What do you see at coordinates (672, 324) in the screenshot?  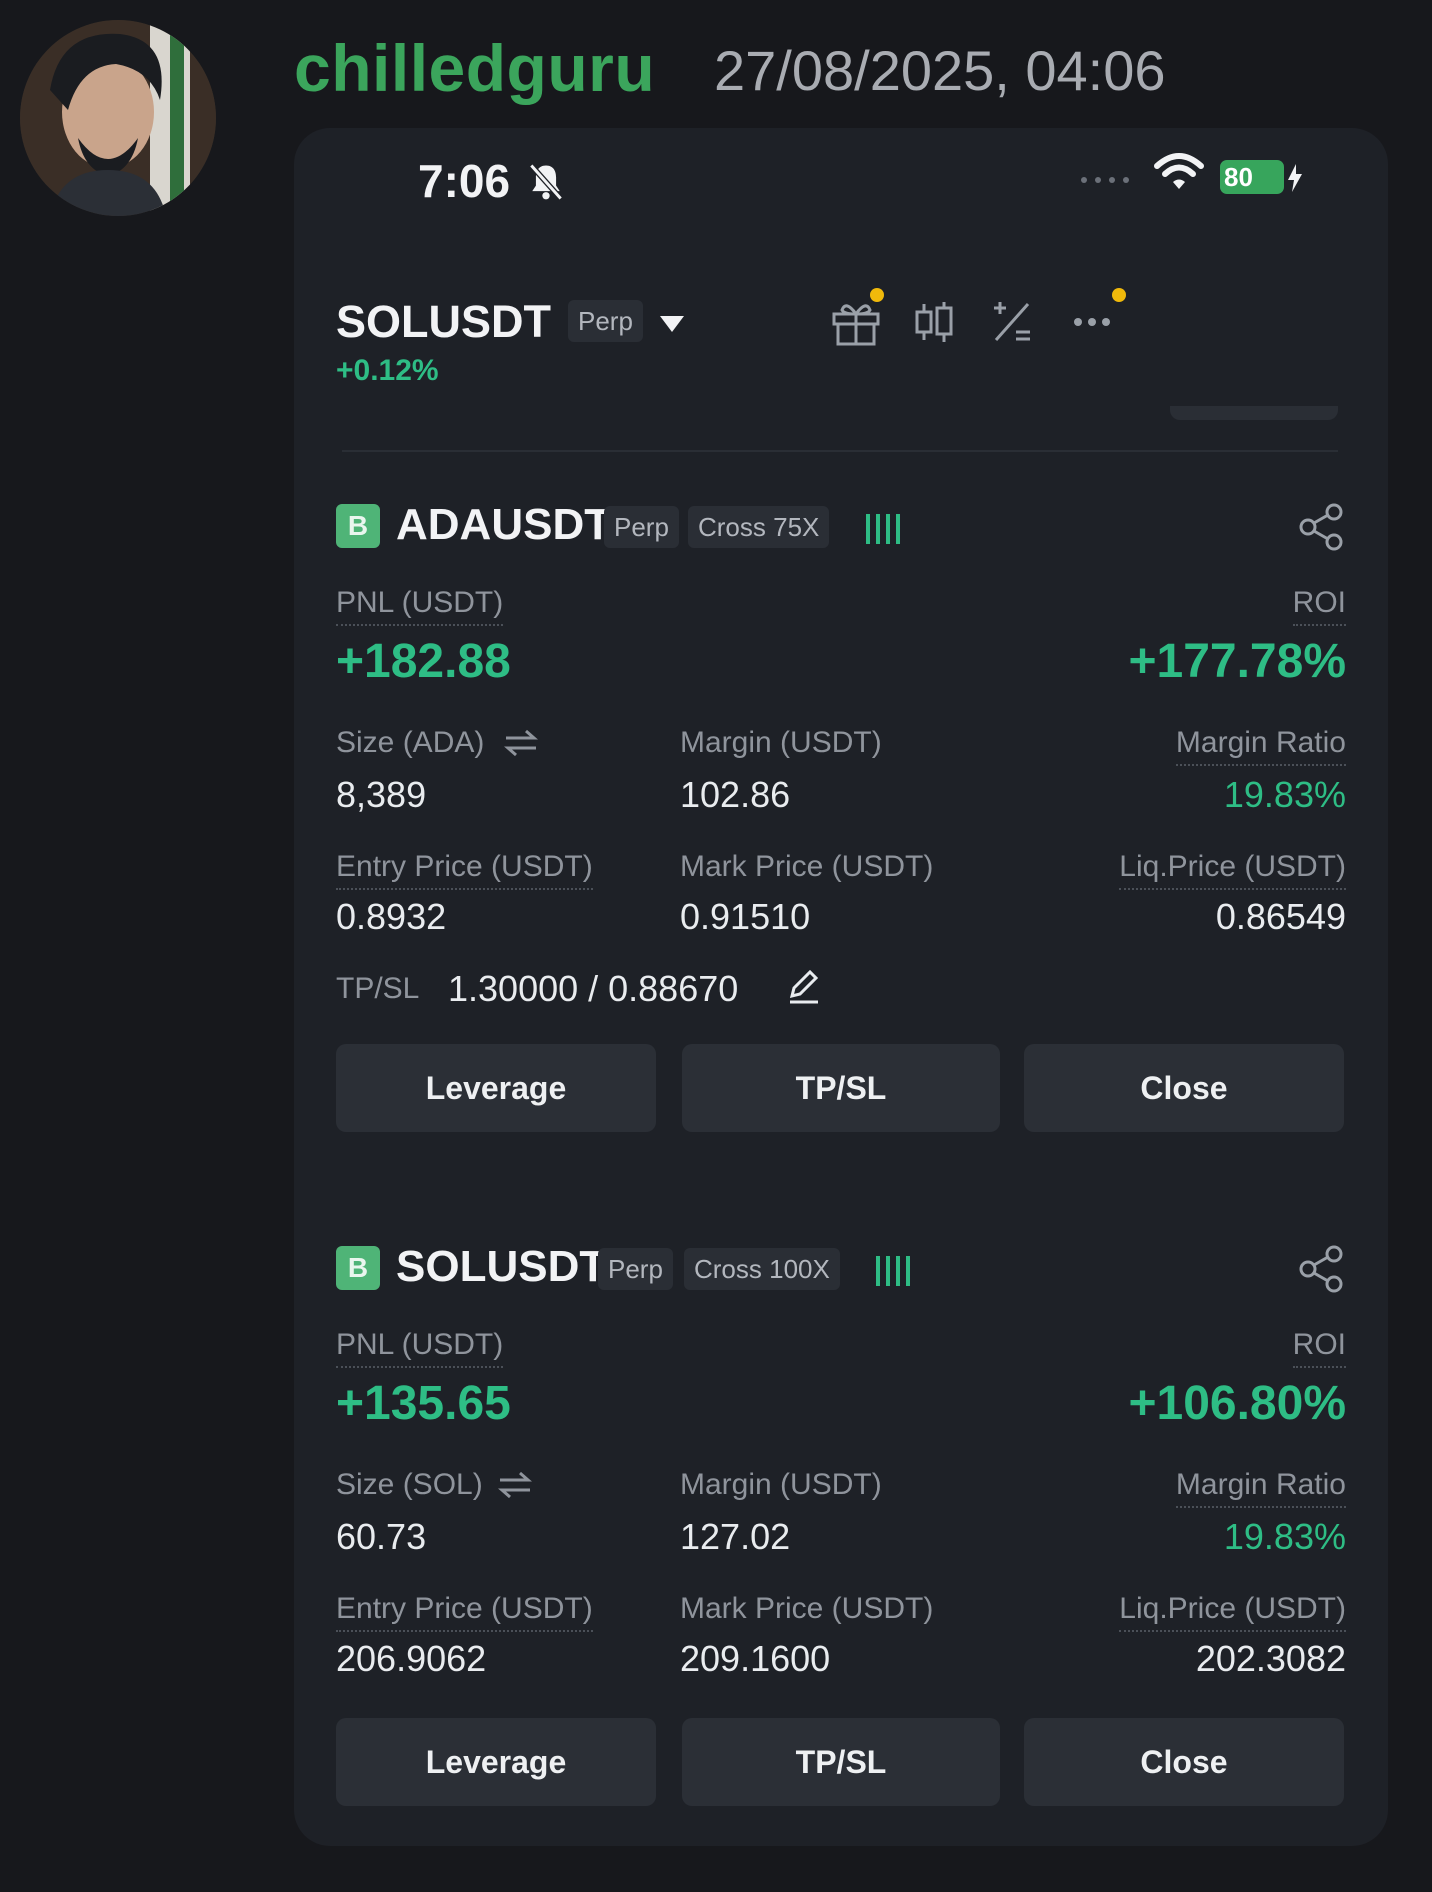 I see `caret-down-icon` at bounding box center [672, 324].